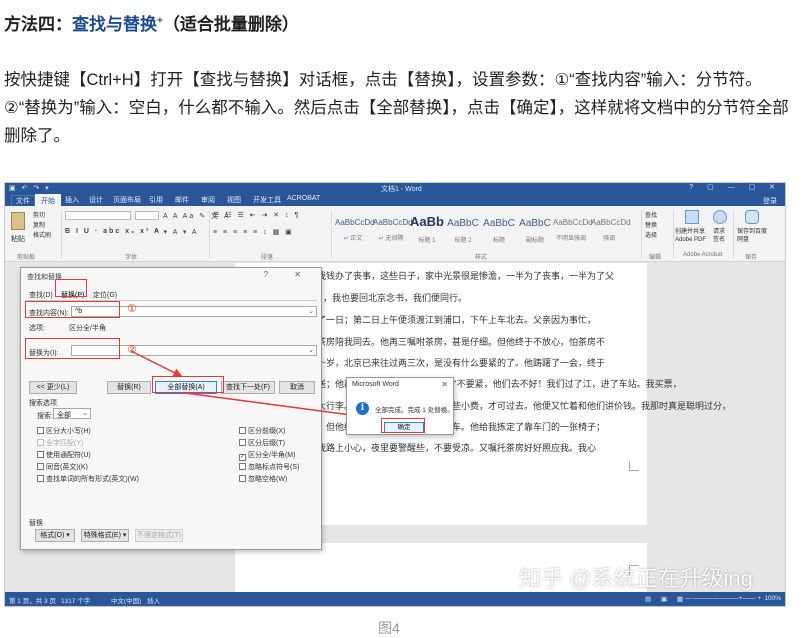 The height and width of the screenshot is (638, 806). Describe the element at coordinates (636, 578) in the screenshot. I see `watermark: 知乎 @系统正在升级ing` at that location.